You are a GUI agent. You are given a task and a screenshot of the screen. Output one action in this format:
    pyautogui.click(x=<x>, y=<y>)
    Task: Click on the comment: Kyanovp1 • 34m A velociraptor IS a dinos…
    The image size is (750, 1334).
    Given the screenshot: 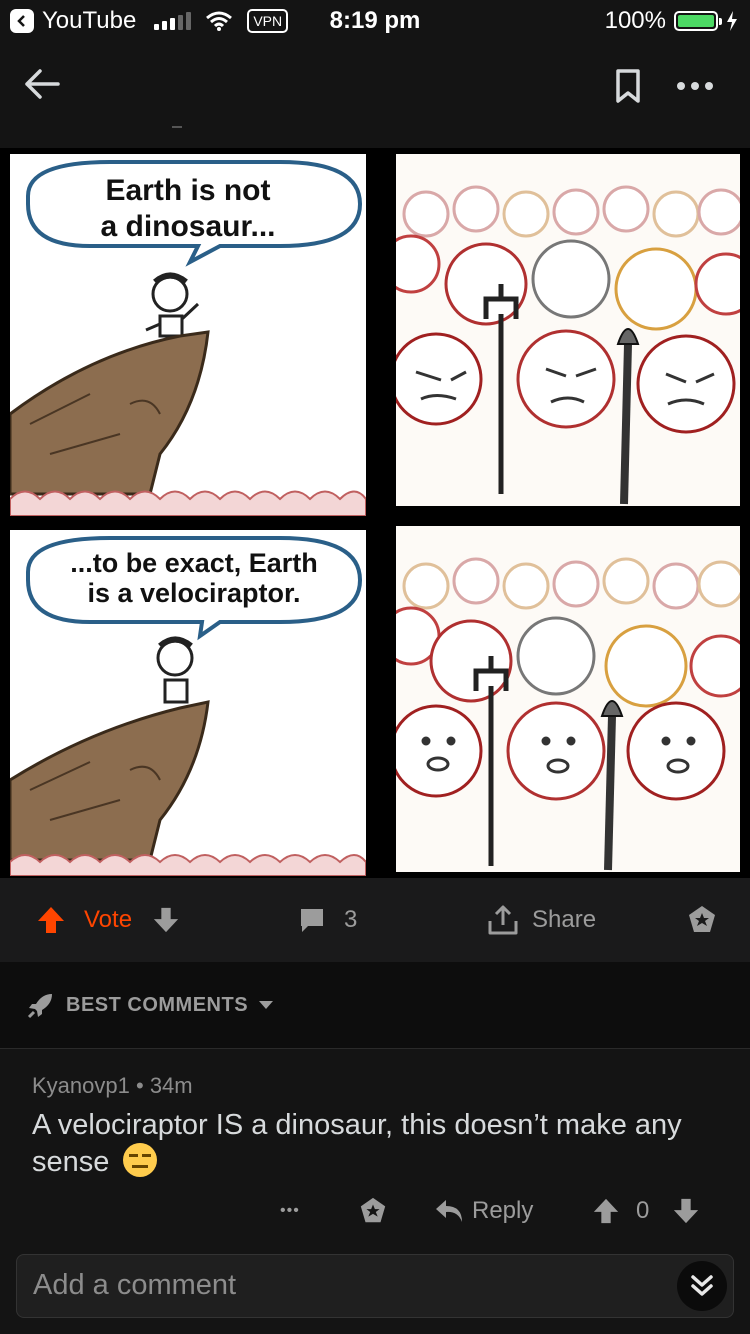 What is the action you would take?
    pyautogui.click(x=375, y=1144)
    